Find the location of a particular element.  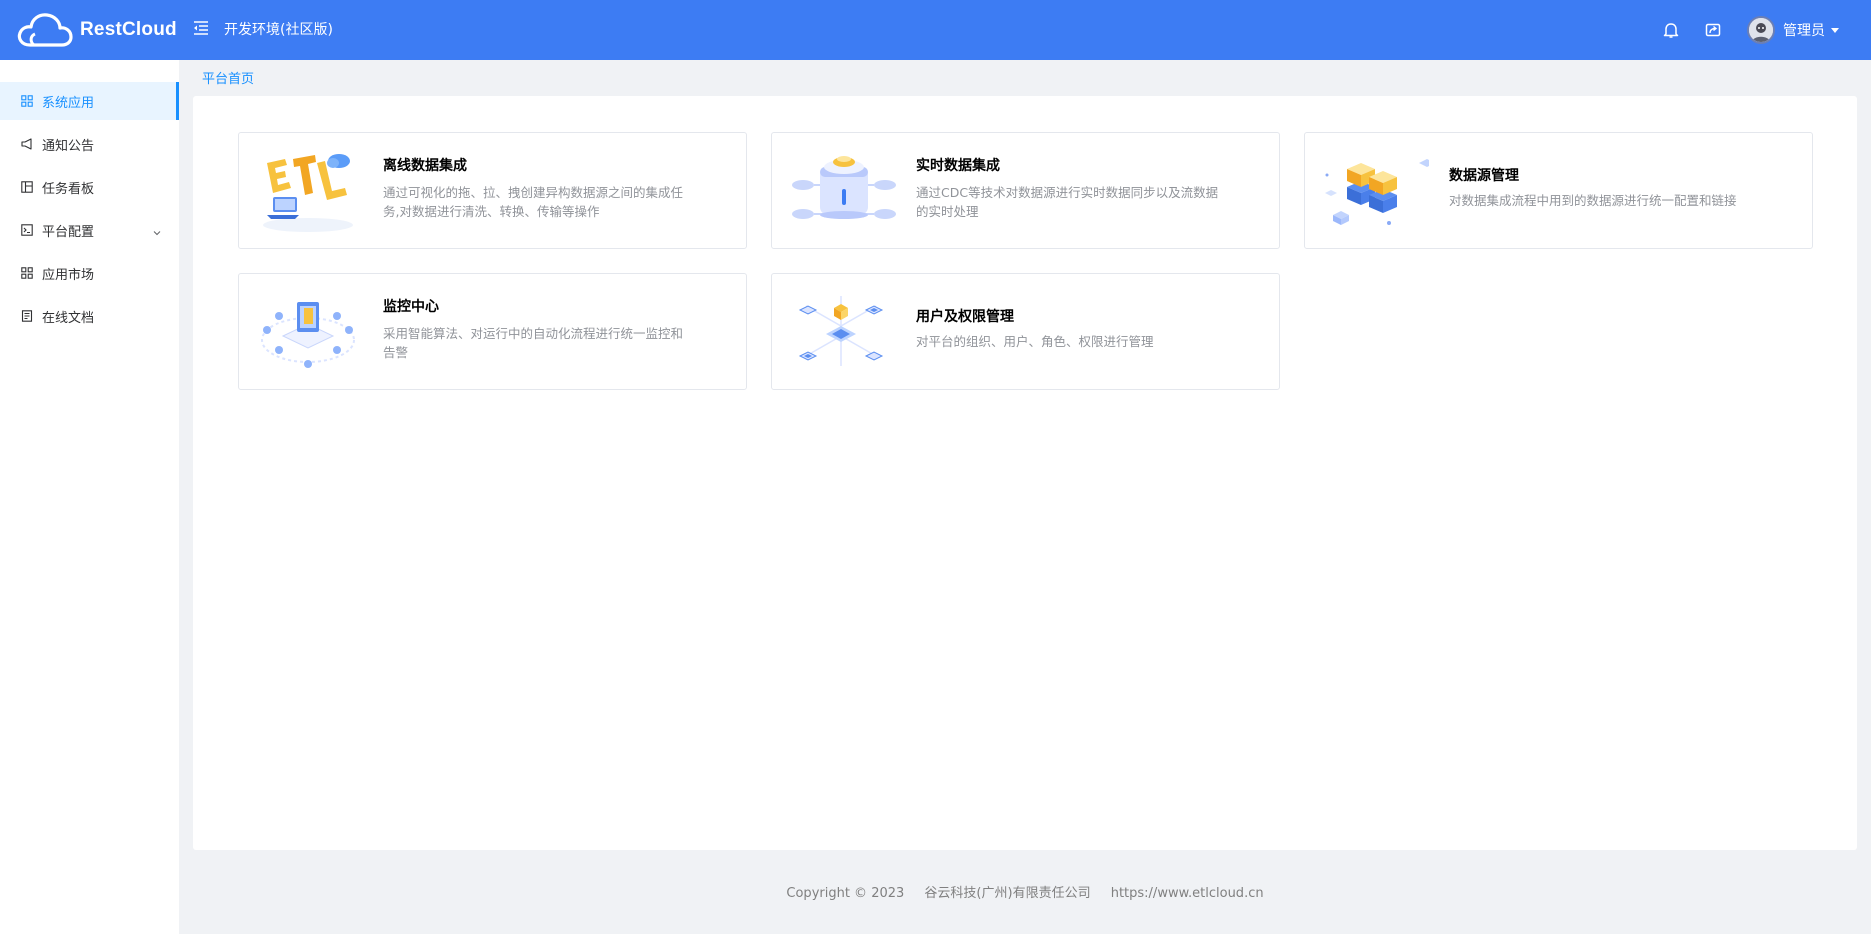

logo: RestCloud is located at coordinates (96, 30).